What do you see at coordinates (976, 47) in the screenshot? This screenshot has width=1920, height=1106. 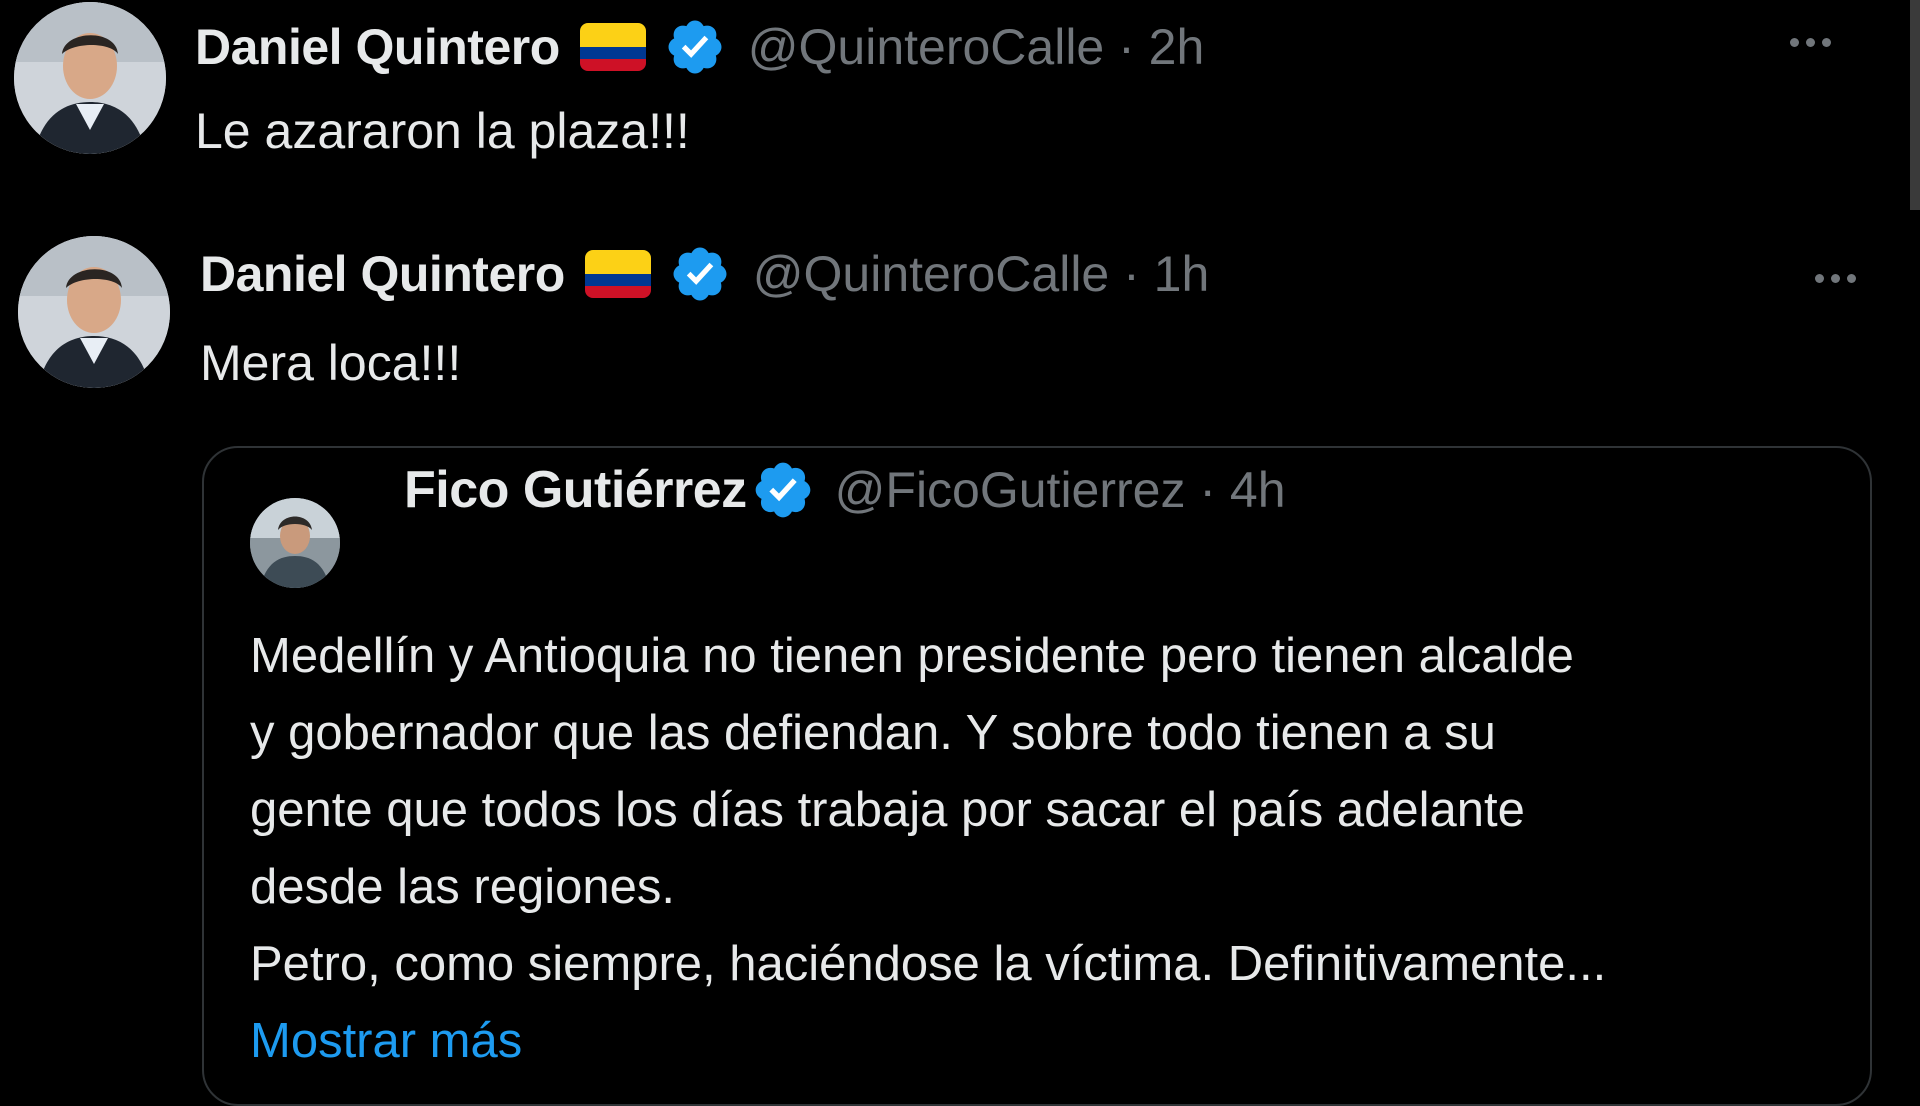 I see `handle-and-time: @QuinteroCalle · 2h` at bounding box center [976, 47].